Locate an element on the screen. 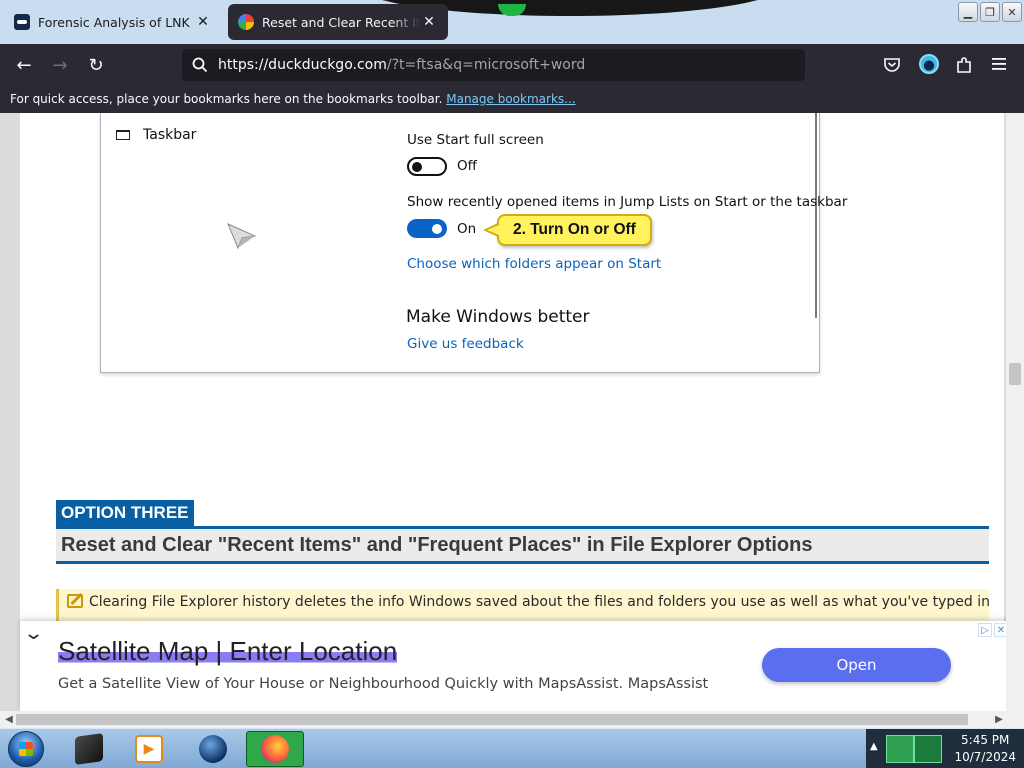 Image resolution: width=1024 pixels, height=768 pixels. taskbar-globe-icon is located at coordinates (213, 749).